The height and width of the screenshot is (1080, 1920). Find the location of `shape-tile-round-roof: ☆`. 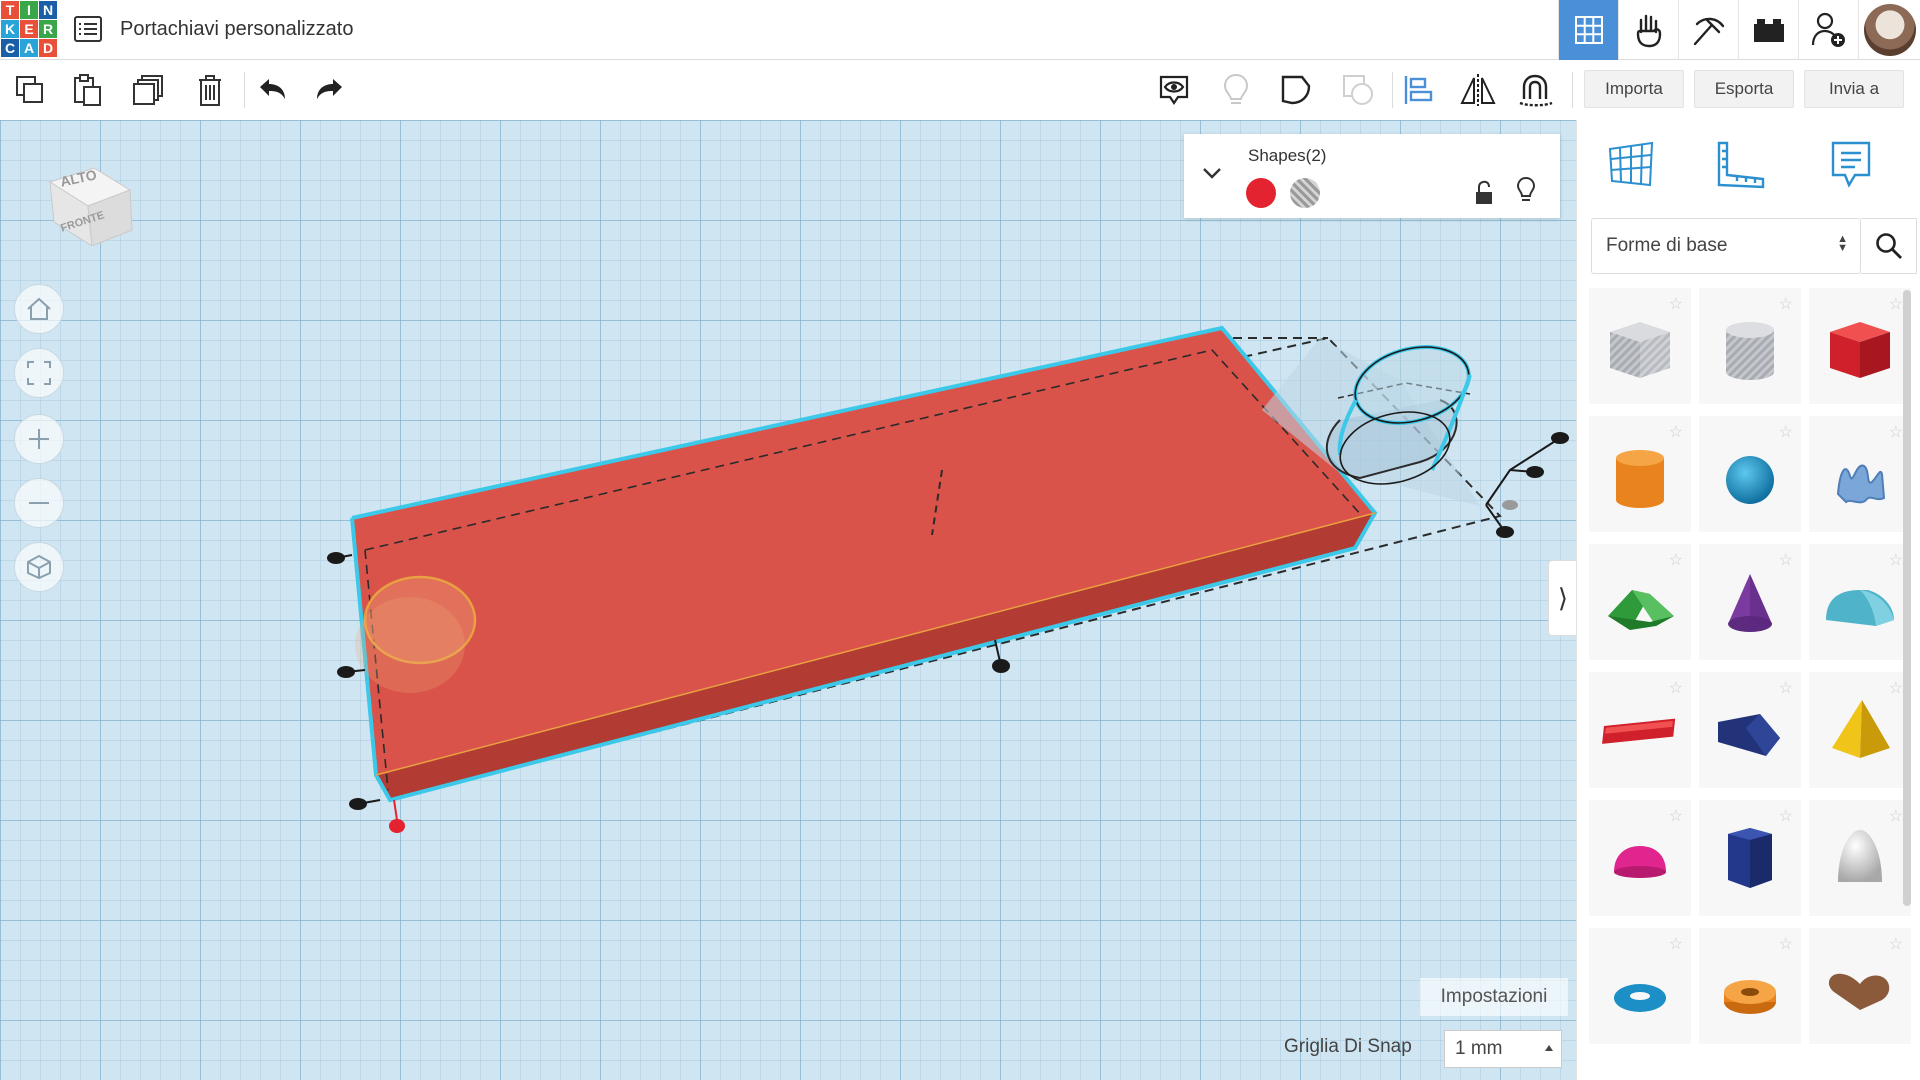

shape-tile-round-roof: ☆ is located at coordinates (1860, 602).